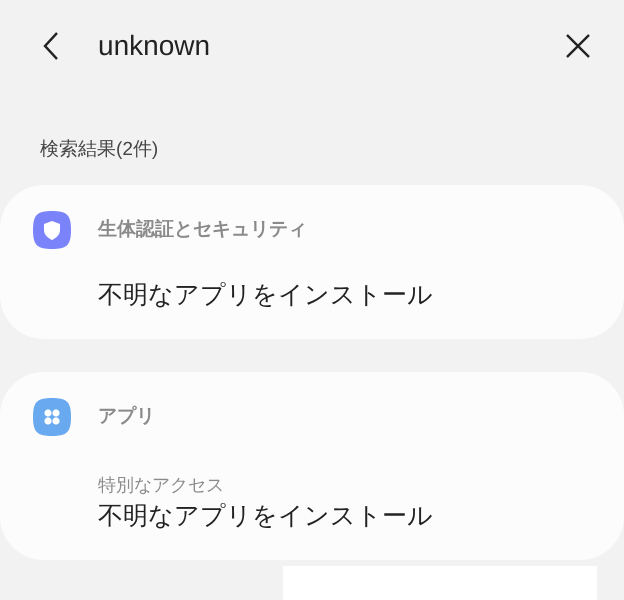 This screenshot has width=624, height=600. What do you see at coordinates (126, 416) in the screenshot?
I see `category-label: アプリ` at bounding box center [126, 416].